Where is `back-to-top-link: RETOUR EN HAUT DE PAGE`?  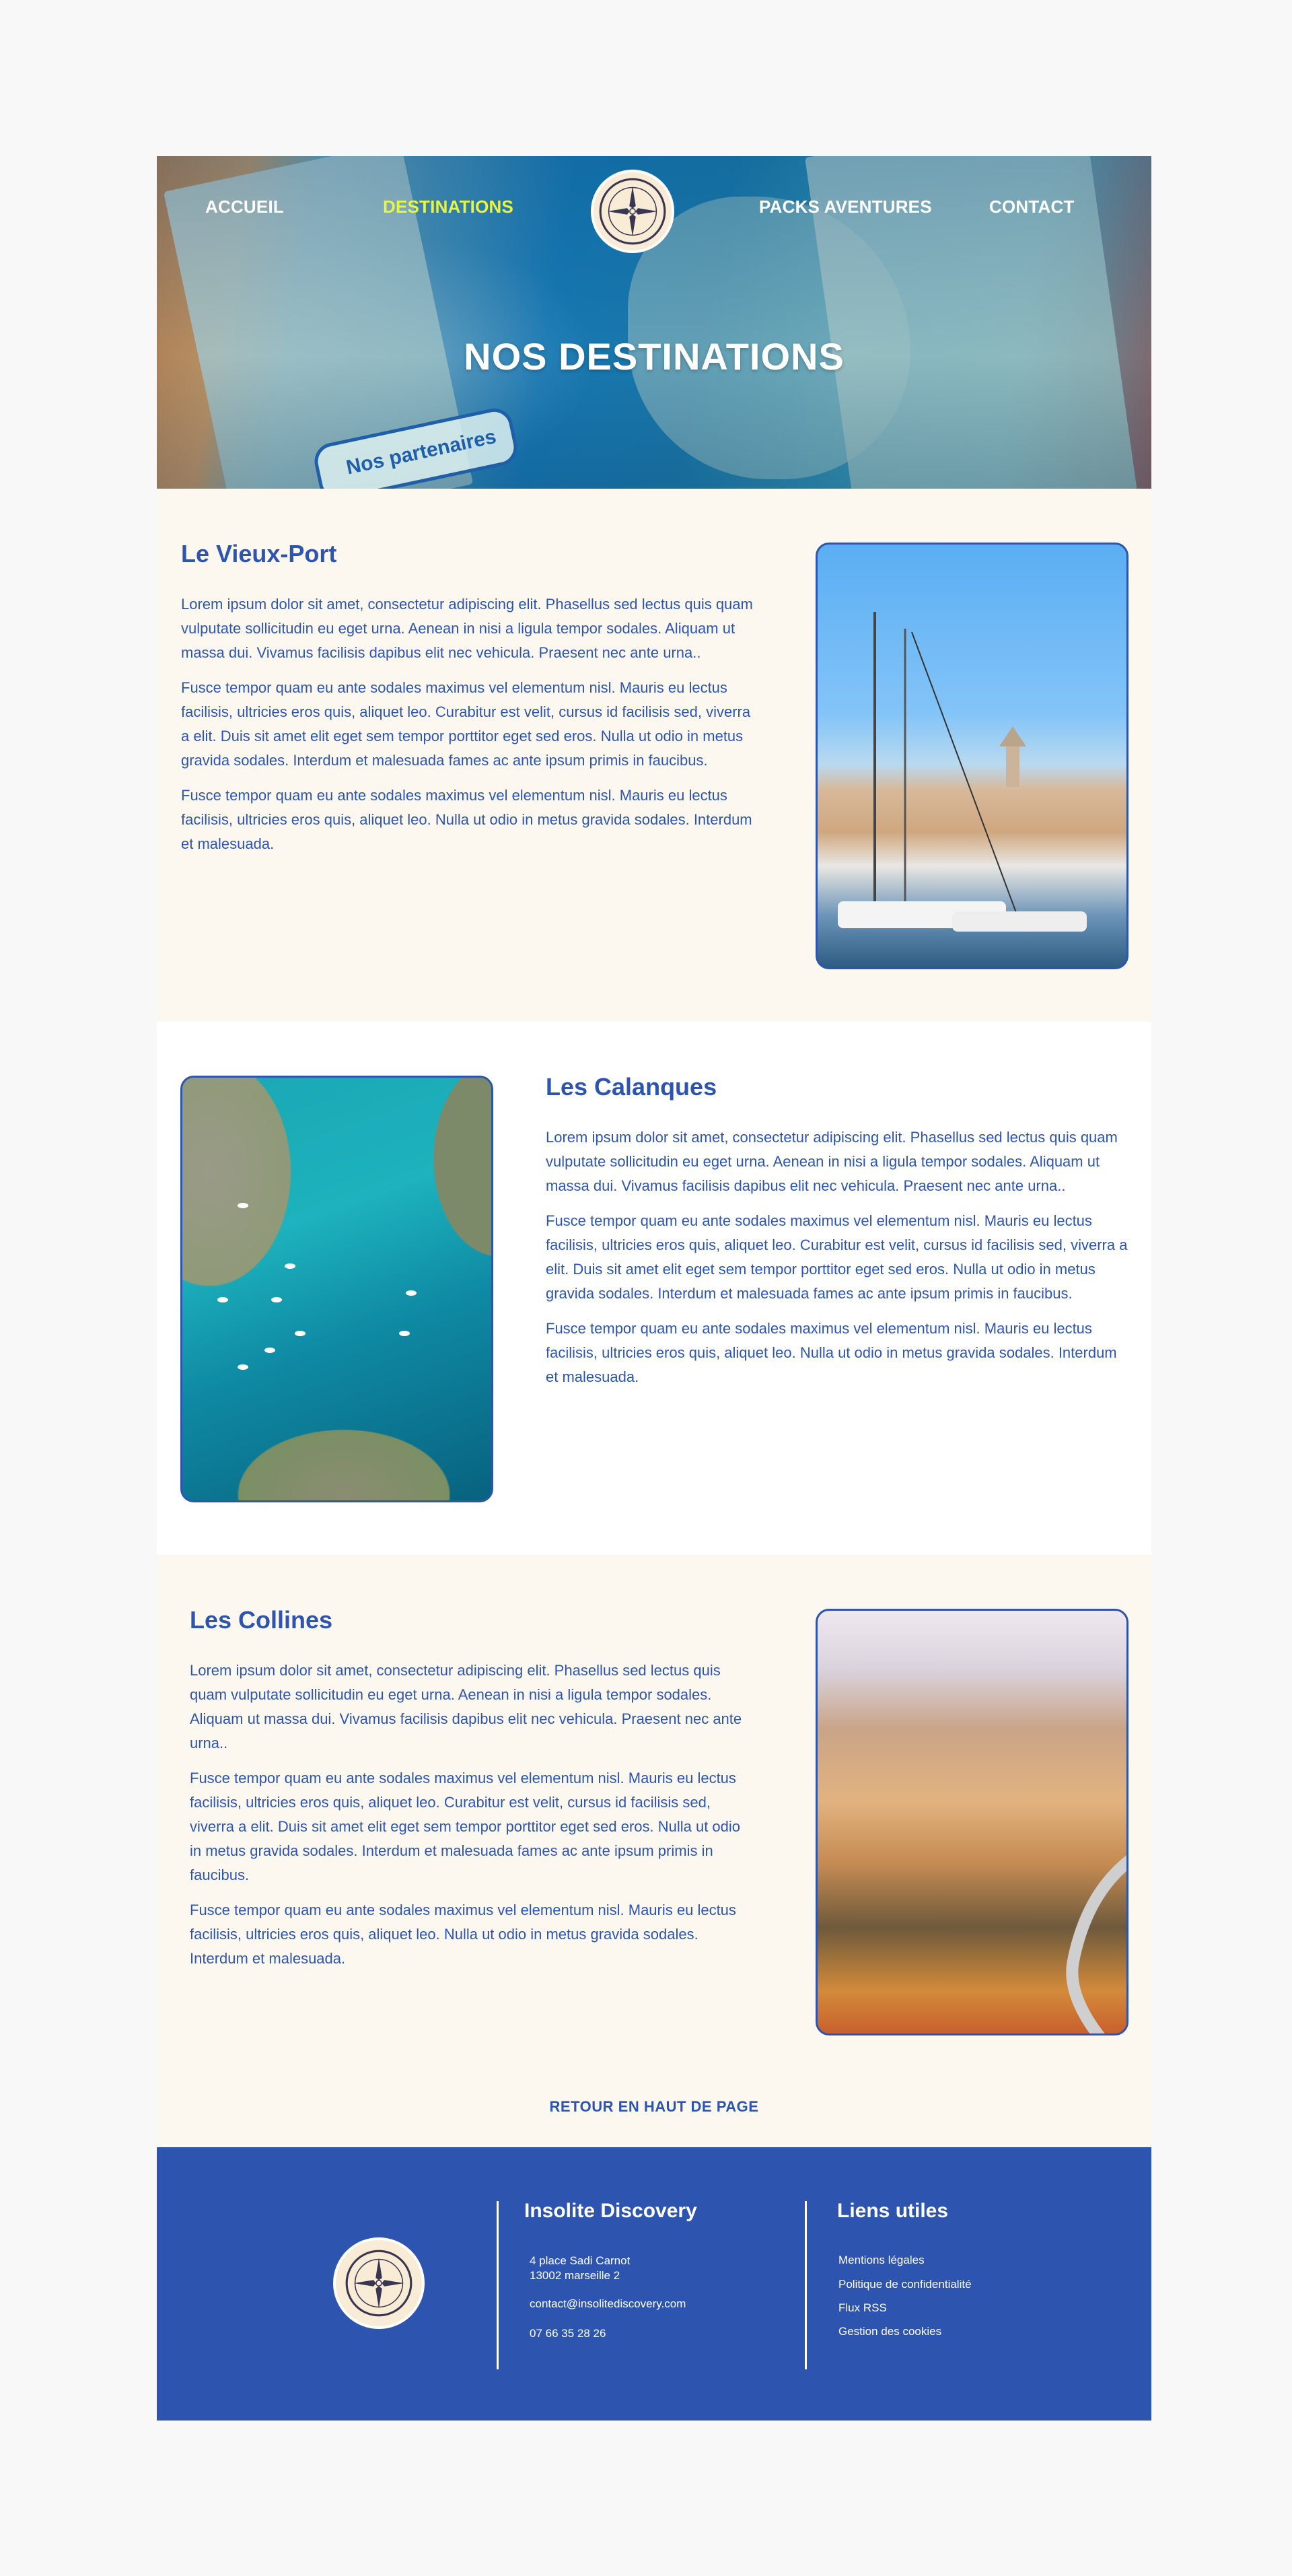
back-to-top-link: RETOUR EN HAUT DE PAGE is located at coordinates (654, 2107).